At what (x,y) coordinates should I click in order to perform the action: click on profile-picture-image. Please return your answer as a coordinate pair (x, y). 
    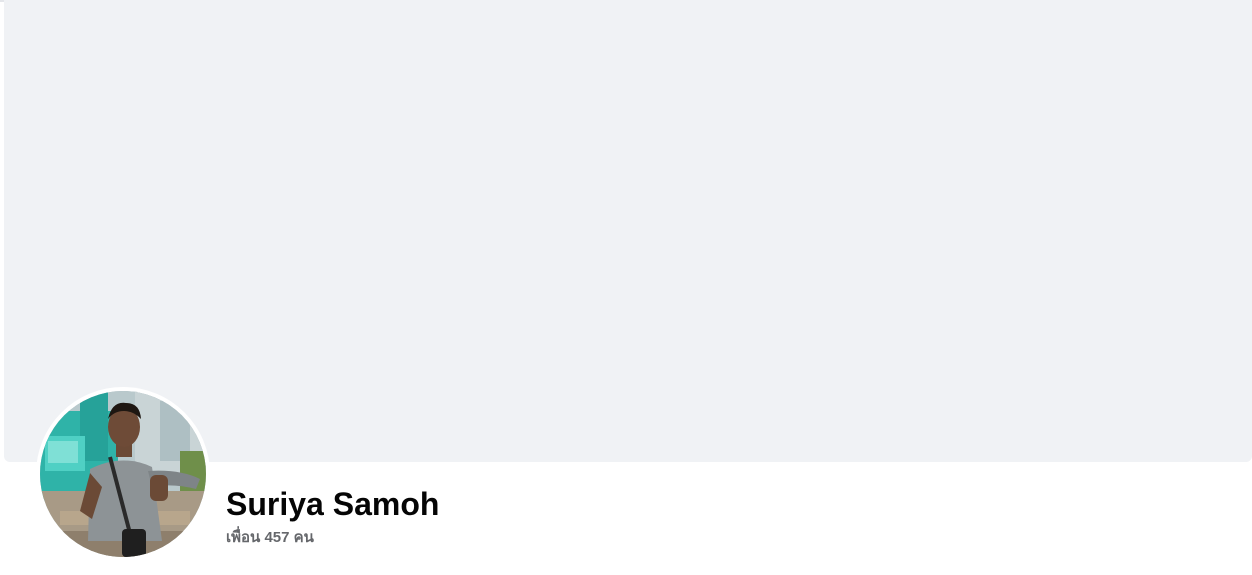
    Looking at the image, I should click on (123, 474).